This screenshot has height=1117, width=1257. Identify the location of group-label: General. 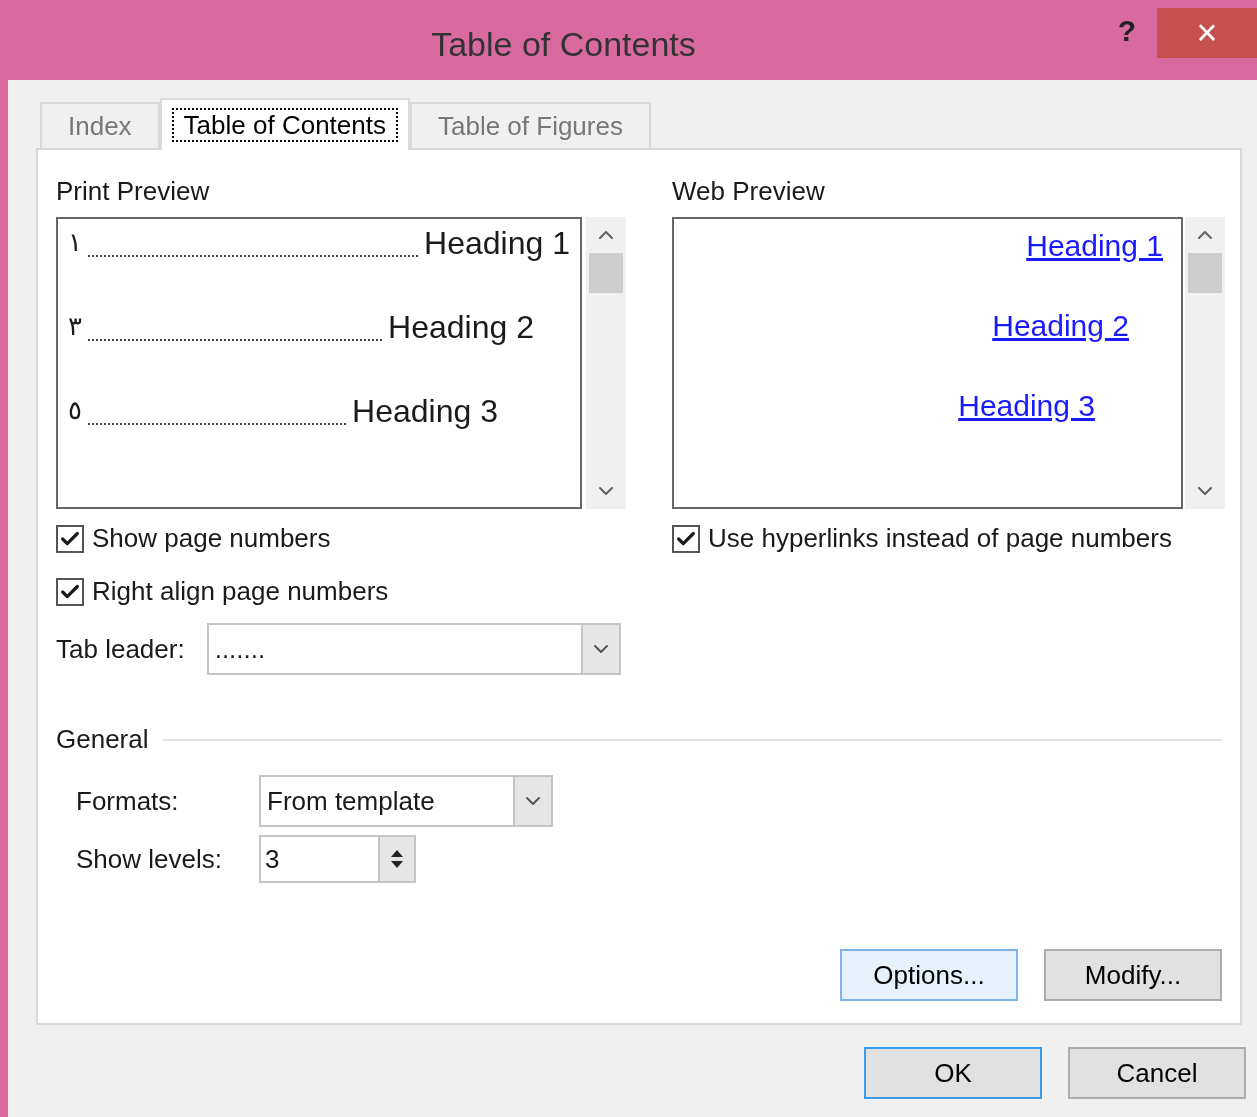
(102, 739).